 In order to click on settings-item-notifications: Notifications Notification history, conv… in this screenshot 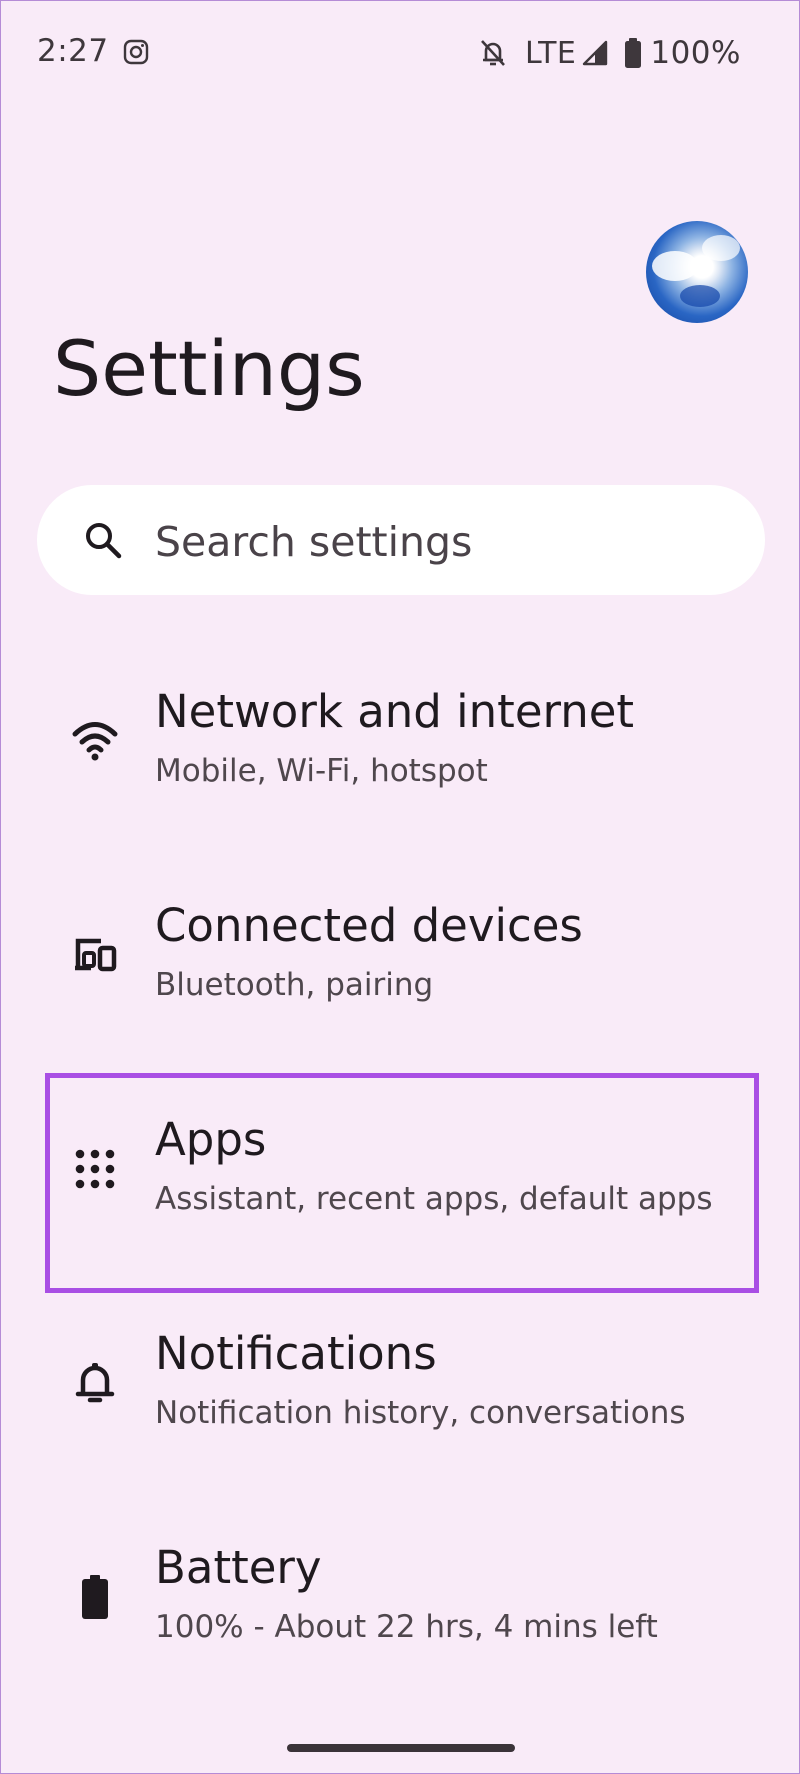, I will do `click(402, 1419)`.